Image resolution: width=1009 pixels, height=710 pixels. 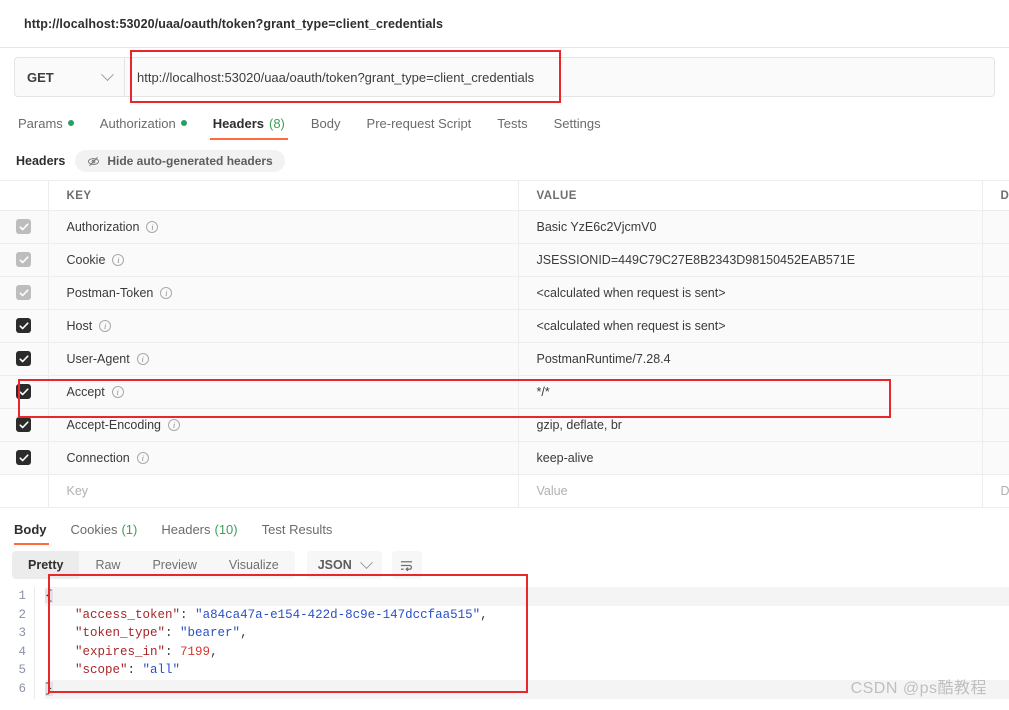 What do you see at coordinates (69, 77) in the screenshot?
I see `http-method-select: GET` at bounding box center [69, 77].